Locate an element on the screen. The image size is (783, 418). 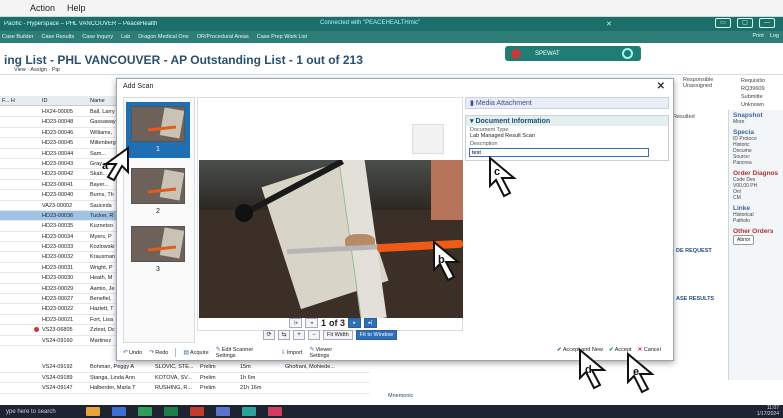
toolbar-case-inquiry: Case Inquiry is located at coordinates (97, 37).